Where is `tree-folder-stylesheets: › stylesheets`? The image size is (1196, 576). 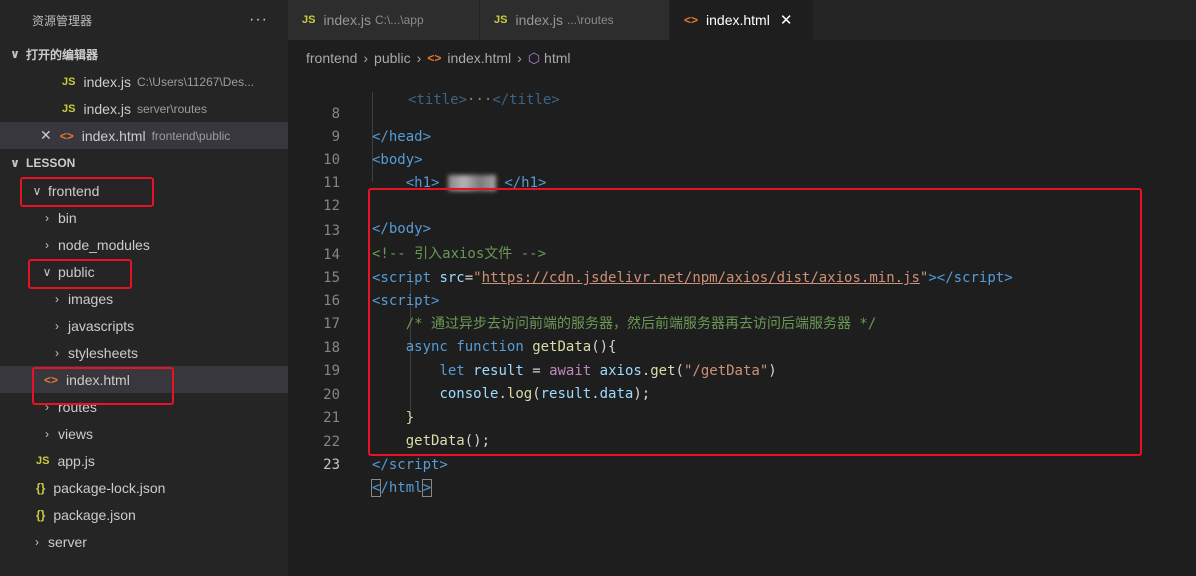 tree-folder-stylesheets: › stylesheets is located at coordinates (144, 352).